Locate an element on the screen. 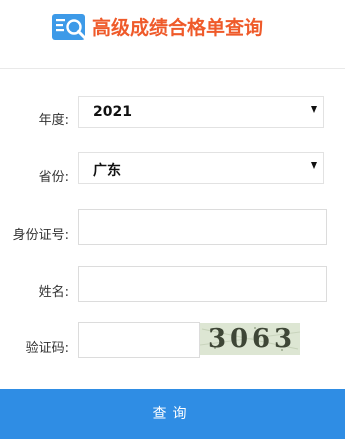 This screenshot has height=439, width=345. province-select: 广东 is located at coordinates (201, 168).